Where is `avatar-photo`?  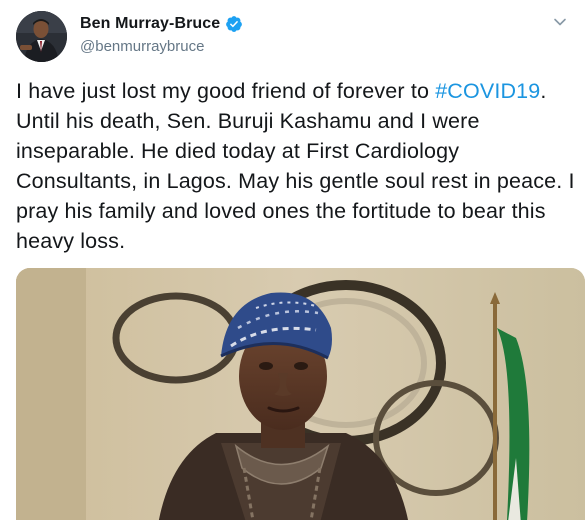
avatar-photo is located at coordinates (41, 36).